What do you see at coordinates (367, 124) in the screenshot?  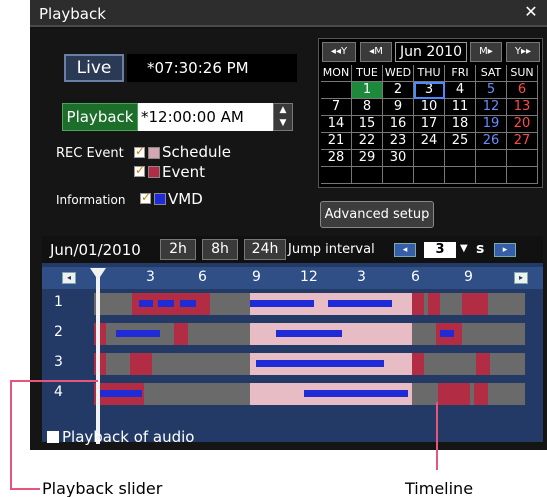 I see `calendar-day: 15` at bounding box center [367, 124].